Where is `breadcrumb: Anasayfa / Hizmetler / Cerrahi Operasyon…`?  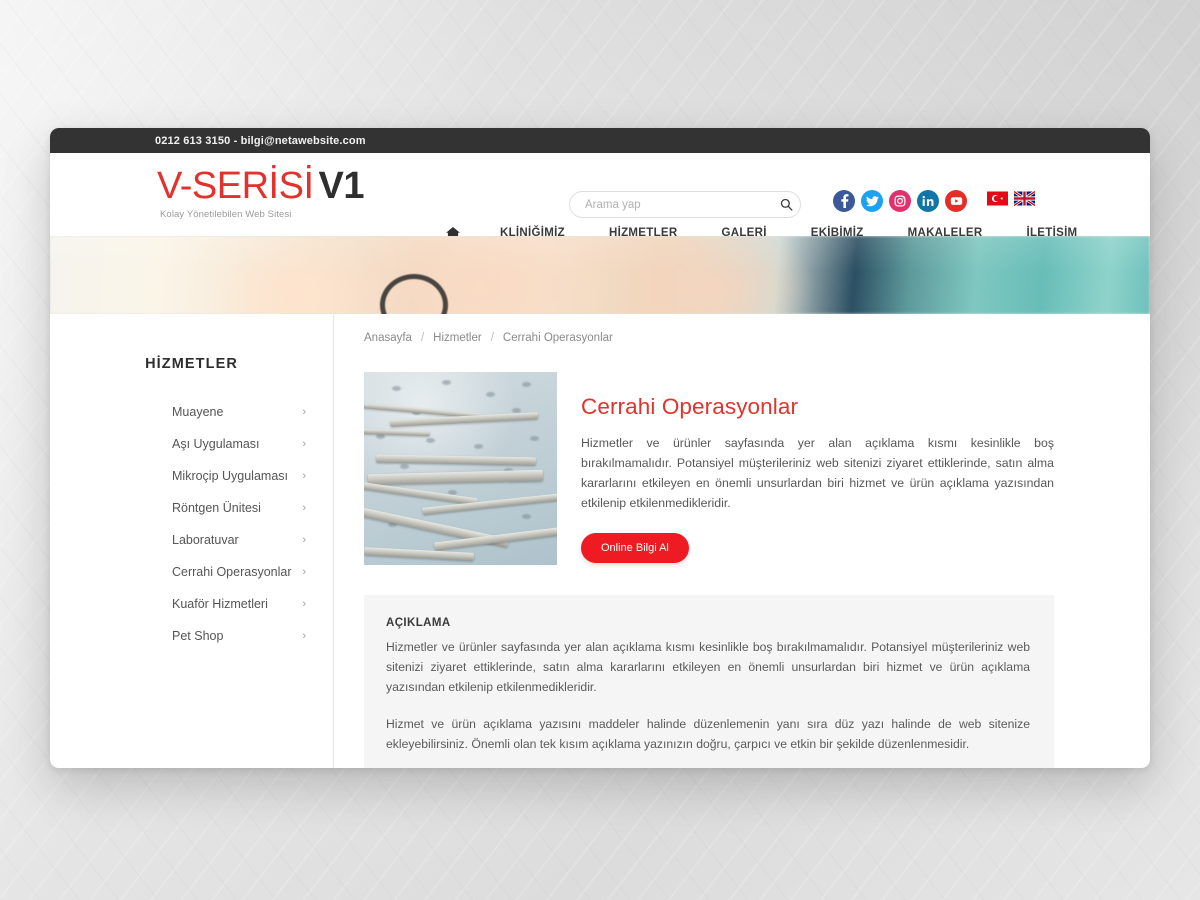
breadcrumb: Anasayfa / Hizmetler / Cerrahi Operasyon… is located at coordinates (709, 338).